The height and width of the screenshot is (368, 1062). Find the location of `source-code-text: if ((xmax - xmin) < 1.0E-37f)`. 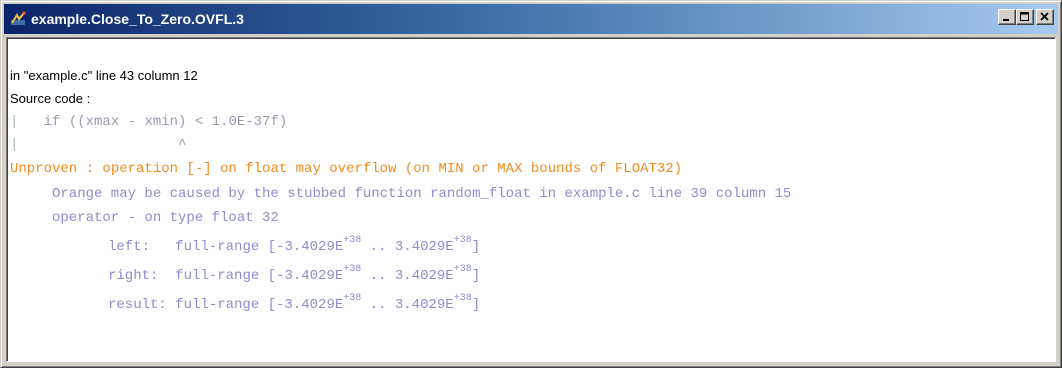

source-code-text: if ((xmax - xmin) < 1.0E-37f) is located at coordinates (165, 122).